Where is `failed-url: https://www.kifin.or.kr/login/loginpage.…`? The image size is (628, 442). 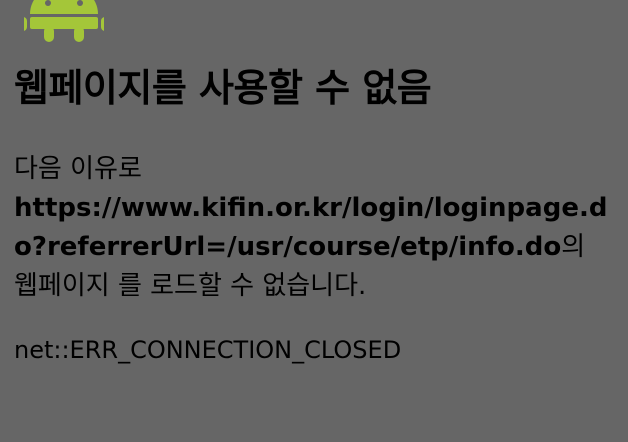
failed-url: https://www.kifin.or.kr/login/loginpage.… is located at coordinates (311, 227).